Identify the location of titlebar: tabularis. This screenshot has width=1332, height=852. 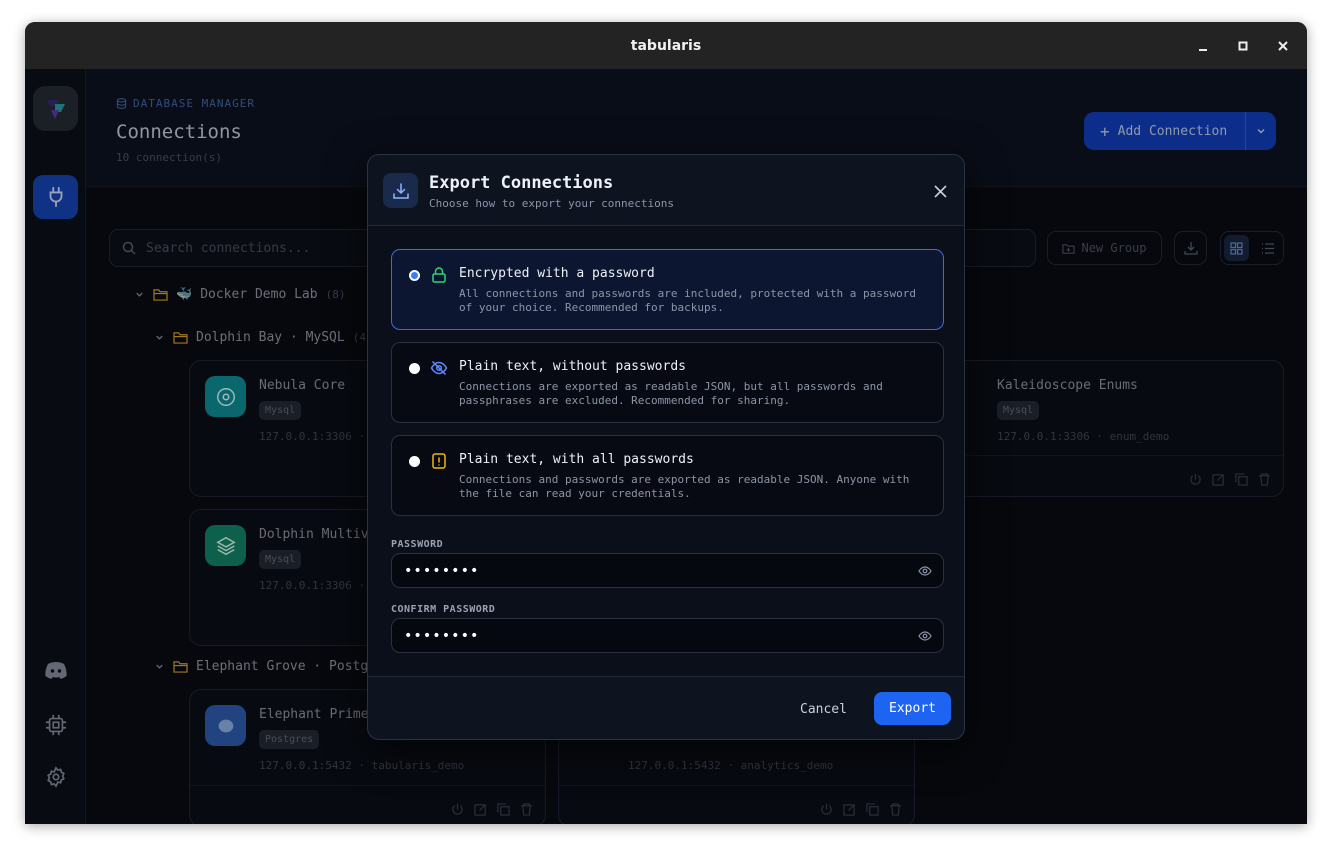
(666, 45).